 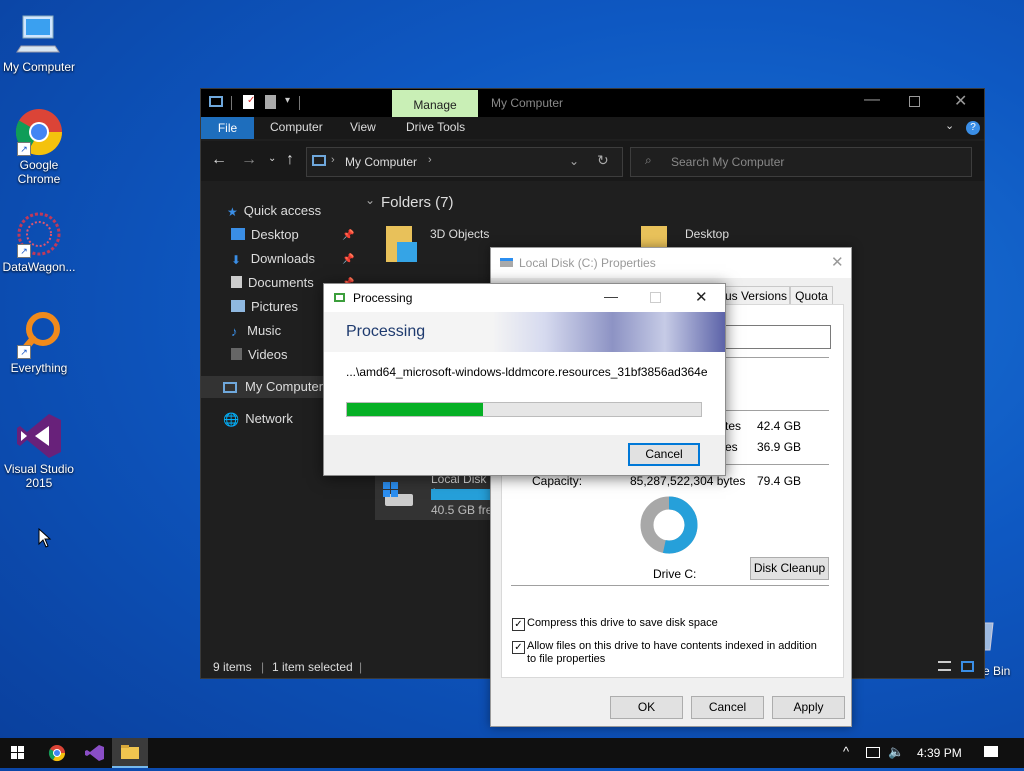 What do you see at coordinates (39, 42) in the screenshot?
I see `desktop-icon-my-computer: My Computer` at bounding box center [39, 42].